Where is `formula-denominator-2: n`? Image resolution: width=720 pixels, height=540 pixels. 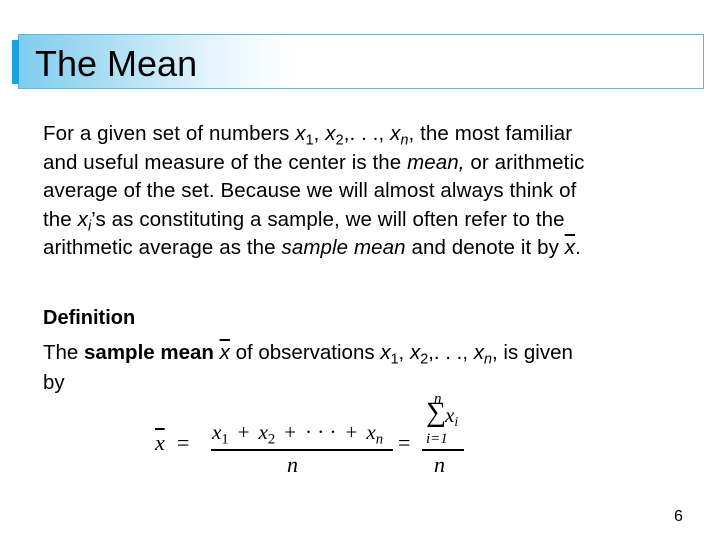
formula-denominator-2: n is located at coordinates (439, 464).